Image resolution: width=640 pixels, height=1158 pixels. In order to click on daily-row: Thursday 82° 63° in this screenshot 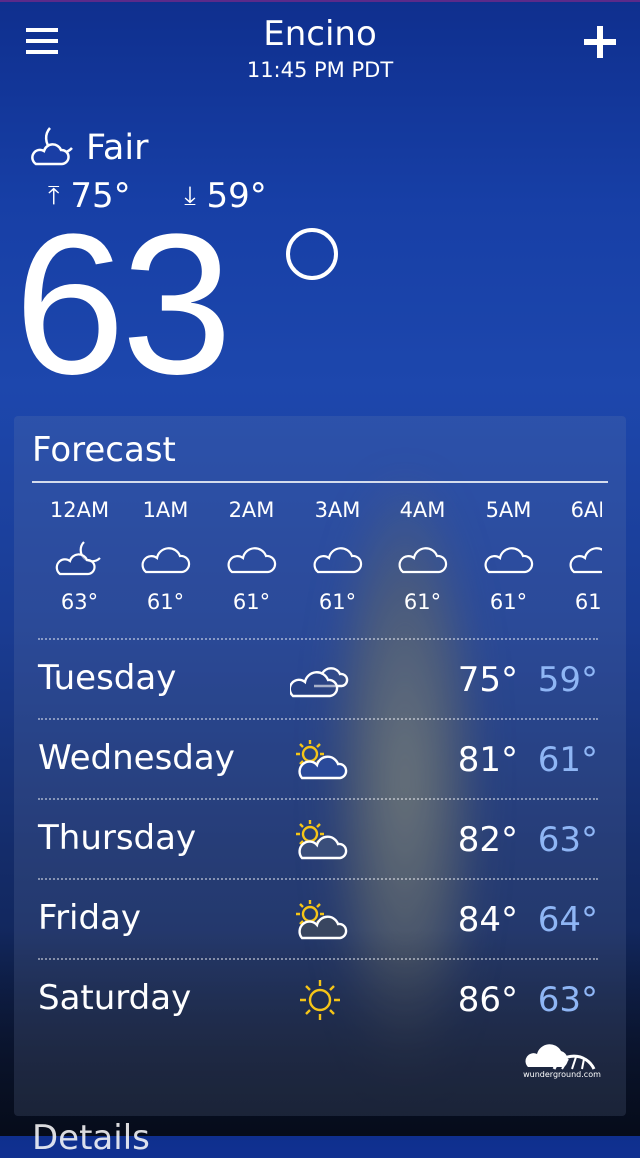, I will do `click(318, 838)`.